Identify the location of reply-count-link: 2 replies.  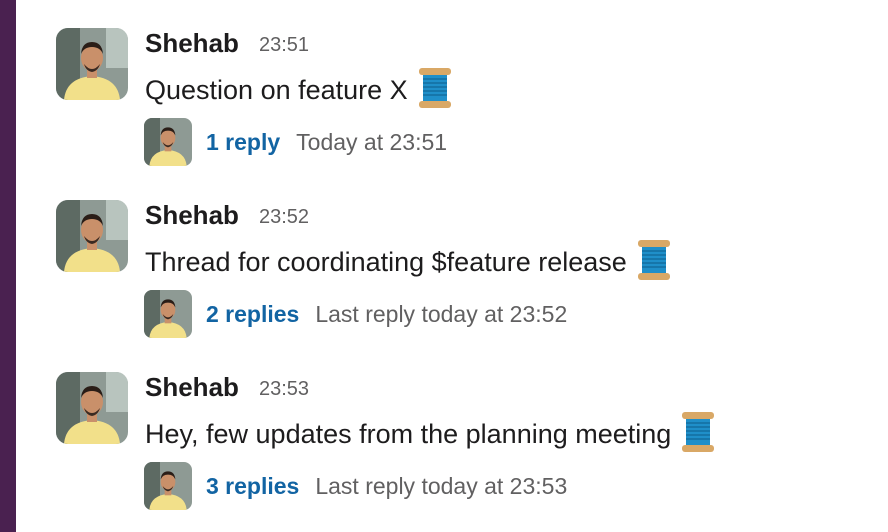
(252, 314).